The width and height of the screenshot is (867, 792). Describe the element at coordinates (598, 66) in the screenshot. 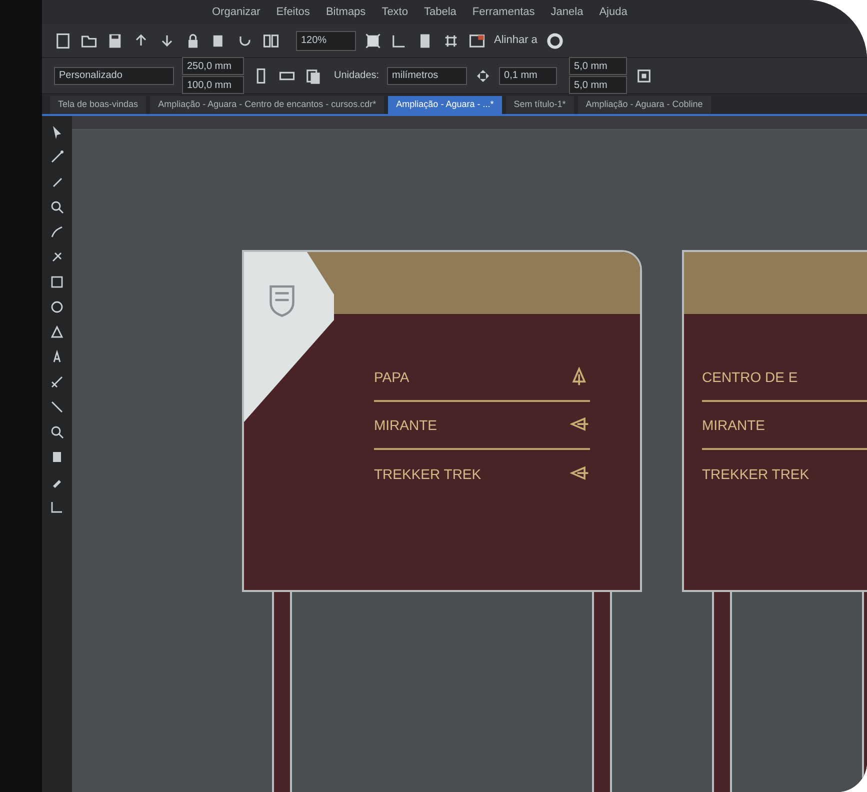

I see `duplicate-x-field: 5,0 mm` at that location.